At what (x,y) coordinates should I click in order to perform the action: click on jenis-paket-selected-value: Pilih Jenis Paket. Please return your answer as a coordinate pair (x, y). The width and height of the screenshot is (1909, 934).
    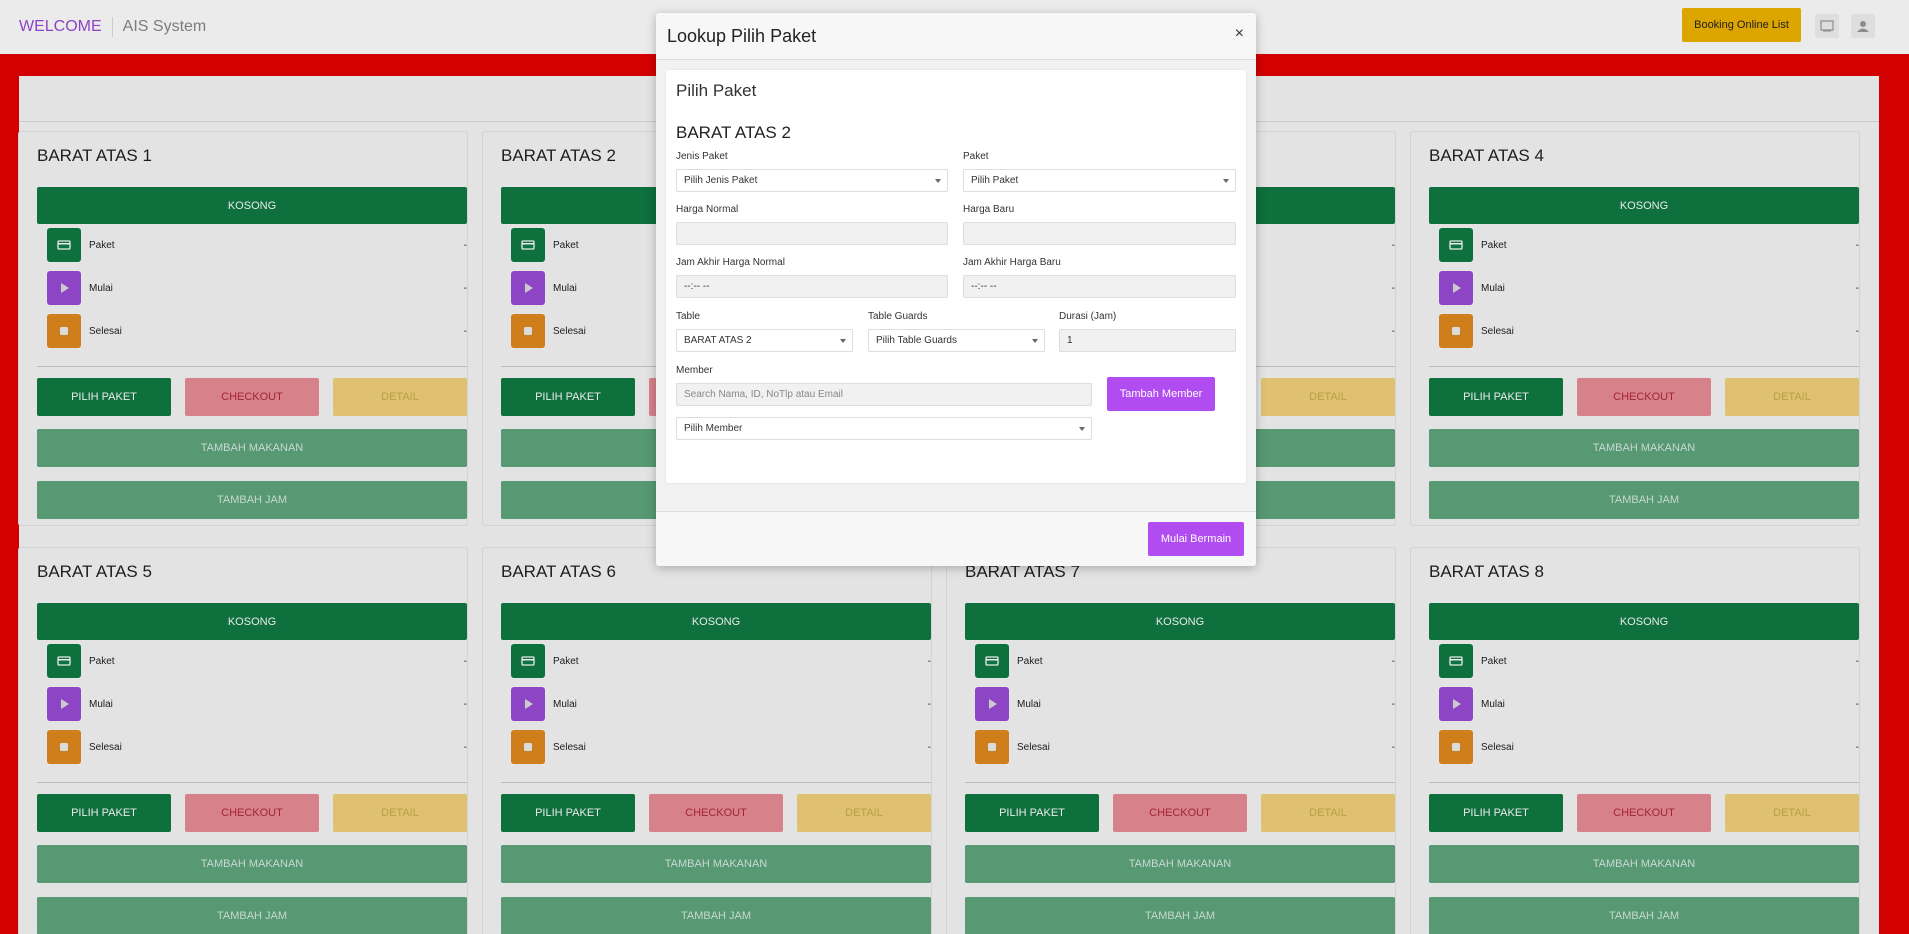
    Looking at the image, I should click on (721, 180).